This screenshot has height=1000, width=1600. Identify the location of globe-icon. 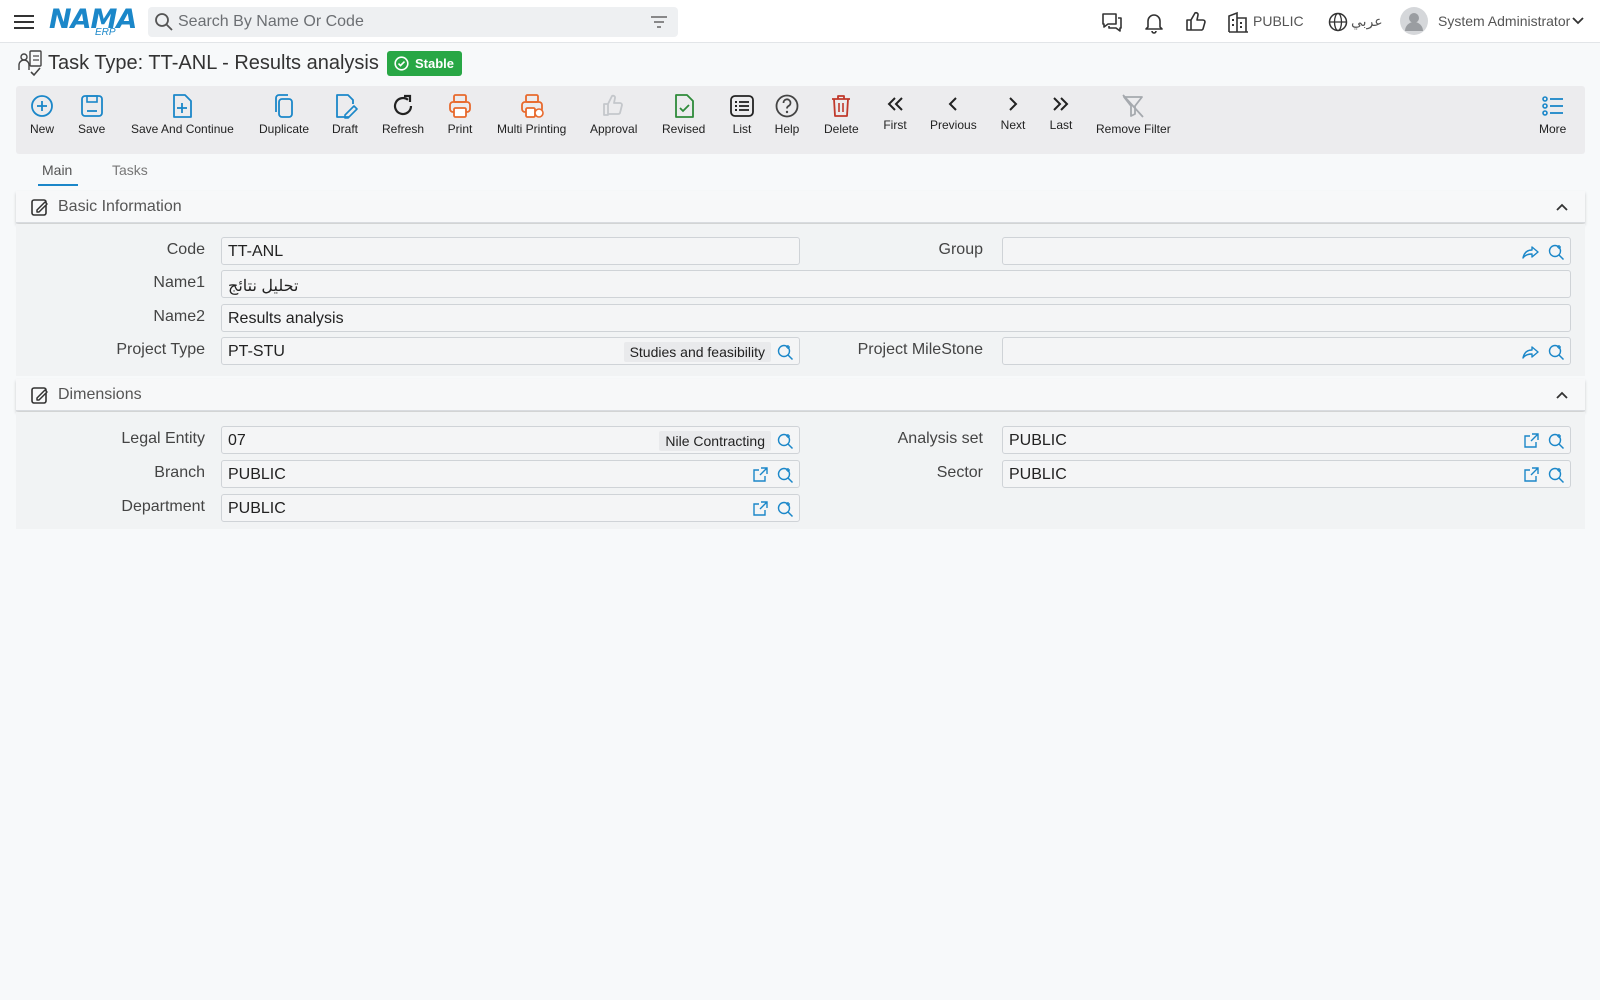
(1338, 22).